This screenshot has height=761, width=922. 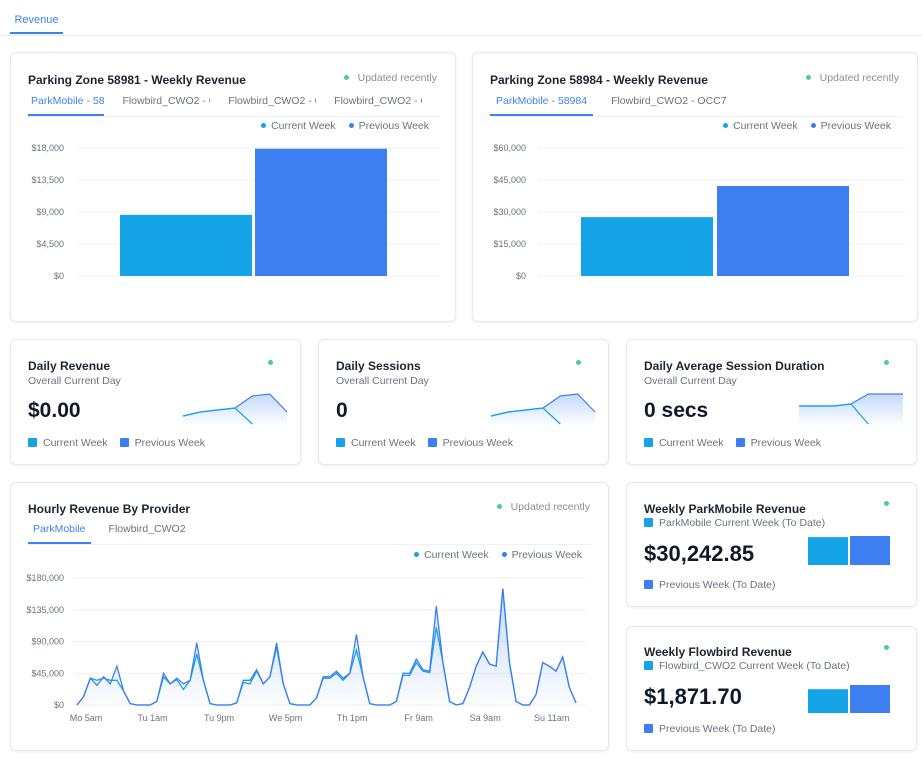 I want to click on x-tick-label: Tu 1am, so click(x=152, y=718).